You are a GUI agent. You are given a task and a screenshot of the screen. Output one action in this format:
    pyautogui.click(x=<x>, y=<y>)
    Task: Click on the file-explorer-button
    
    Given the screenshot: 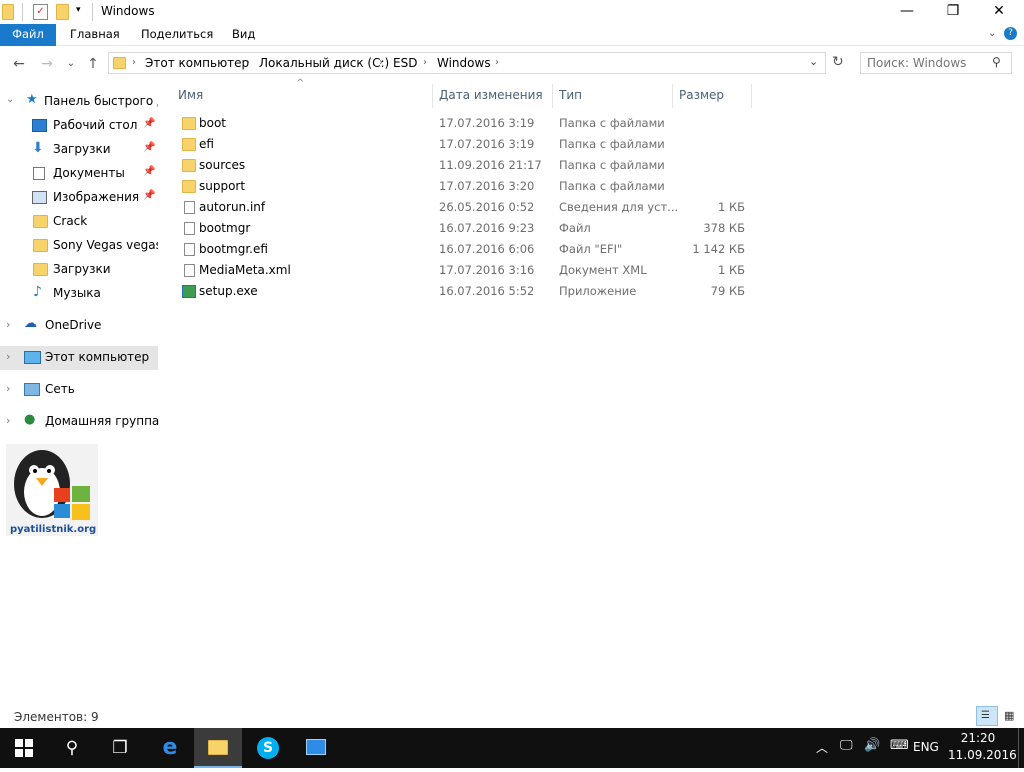 What is the action you would take?
    pyautogui.click(x=218, y=748)
    